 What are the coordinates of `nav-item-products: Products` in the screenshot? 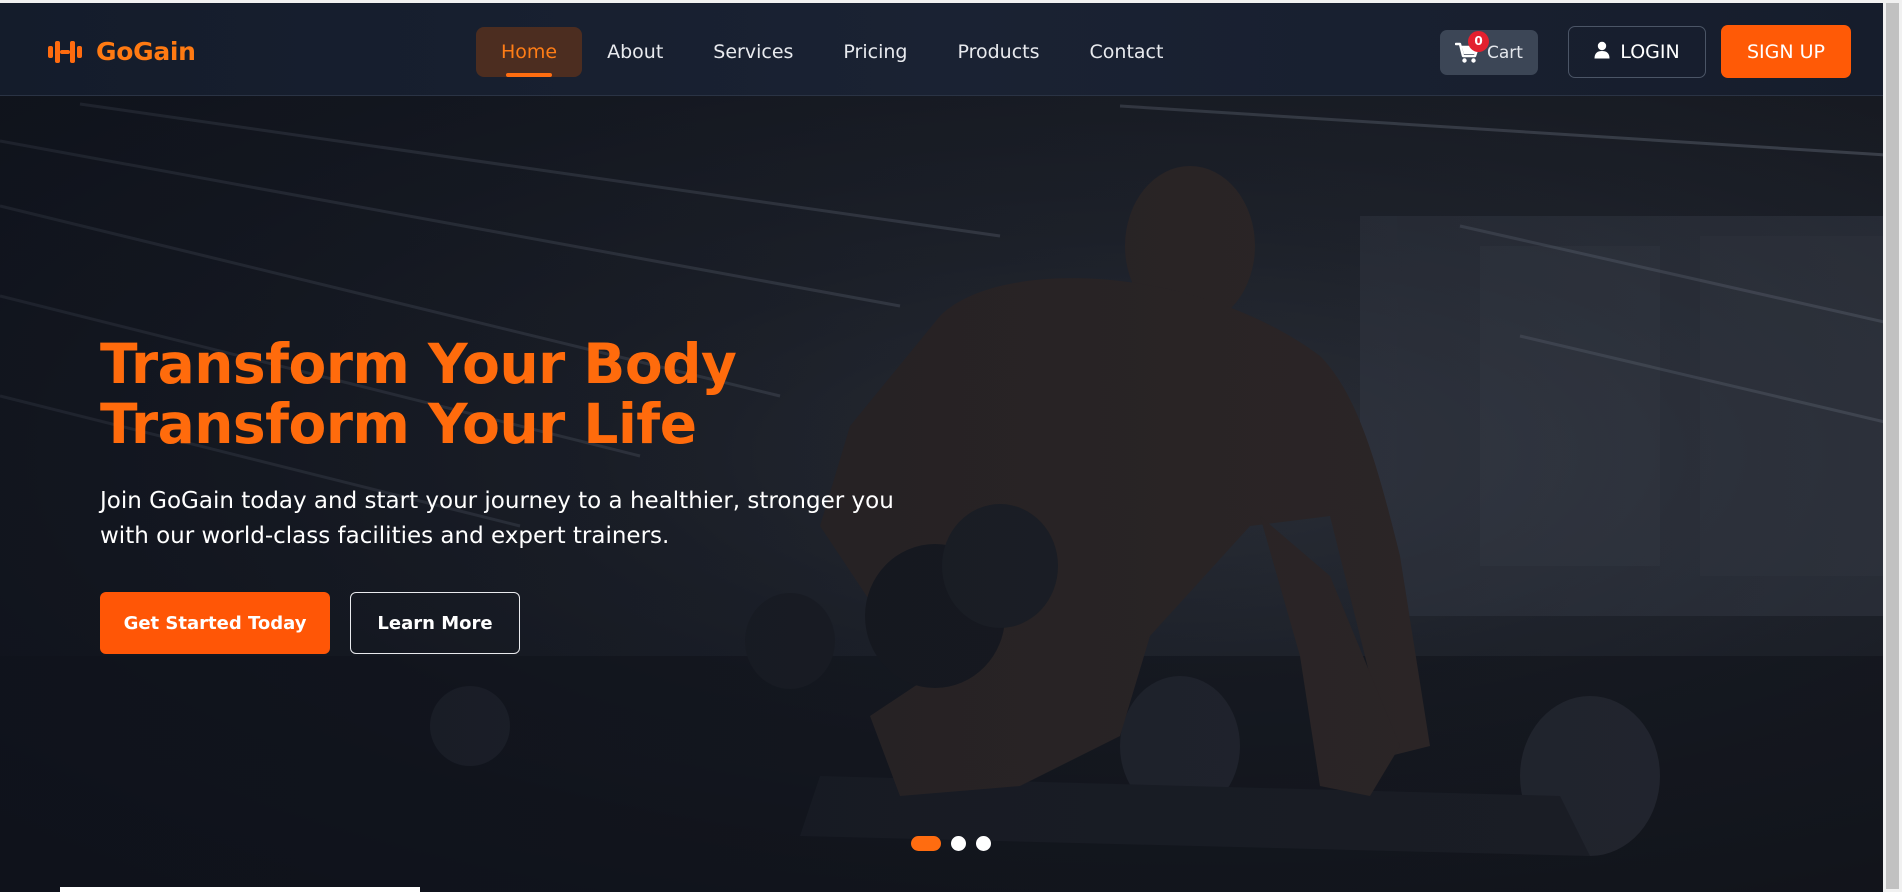 It's located at (998, 52).